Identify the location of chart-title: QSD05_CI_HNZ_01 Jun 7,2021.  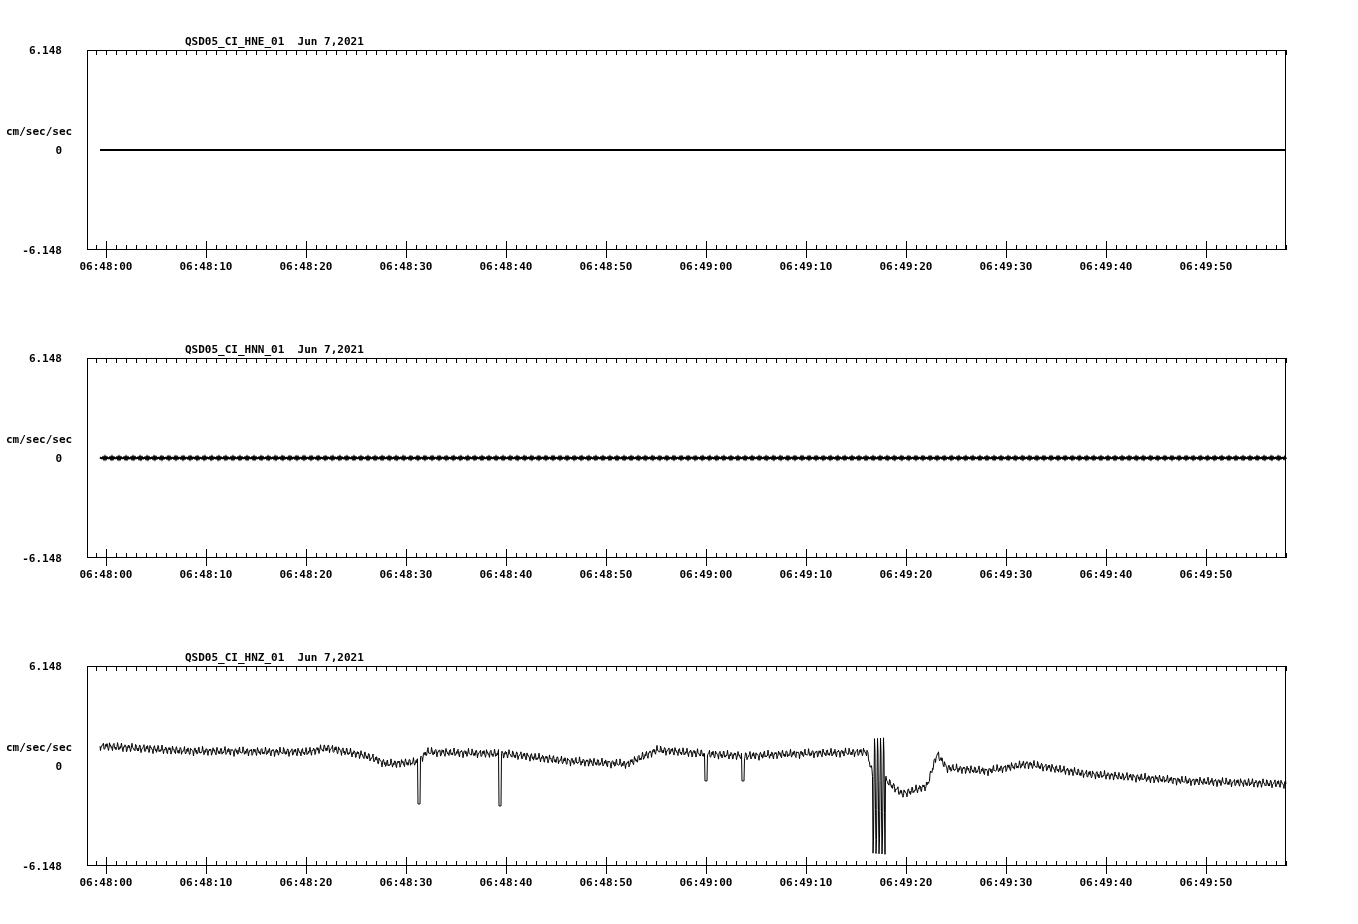
(274, 658).